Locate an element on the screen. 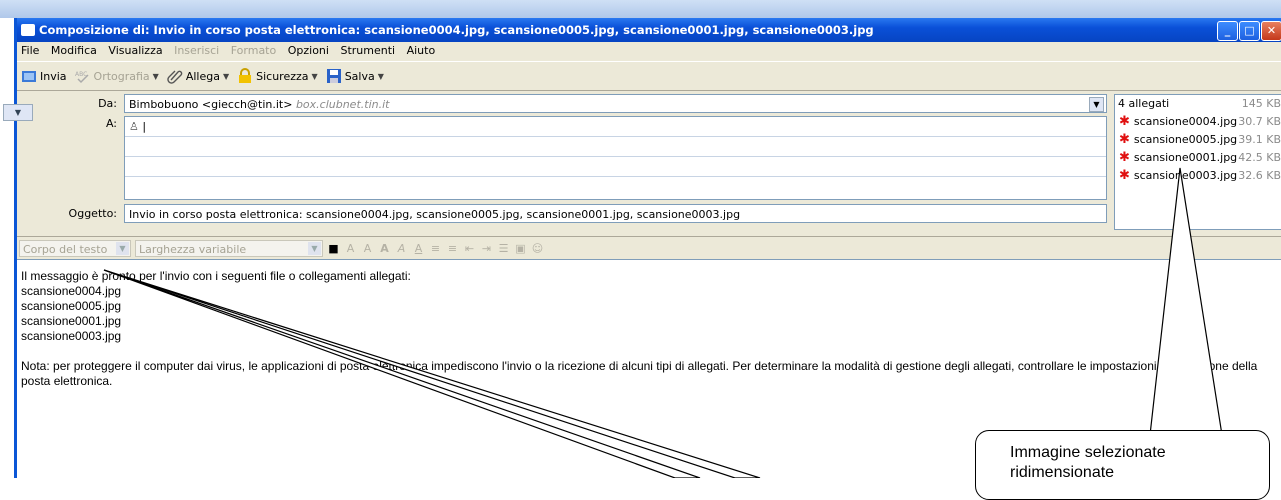  callout-note: Immagine selezionate ridimensionate is located at coordinates (1122, 465).